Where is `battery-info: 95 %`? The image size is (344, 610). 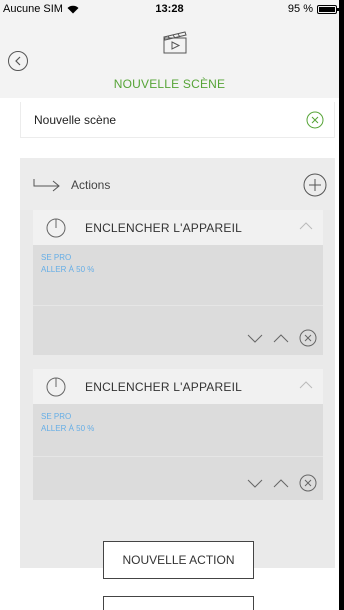 battery-info: 95 % is located at coordinates (313, 9).